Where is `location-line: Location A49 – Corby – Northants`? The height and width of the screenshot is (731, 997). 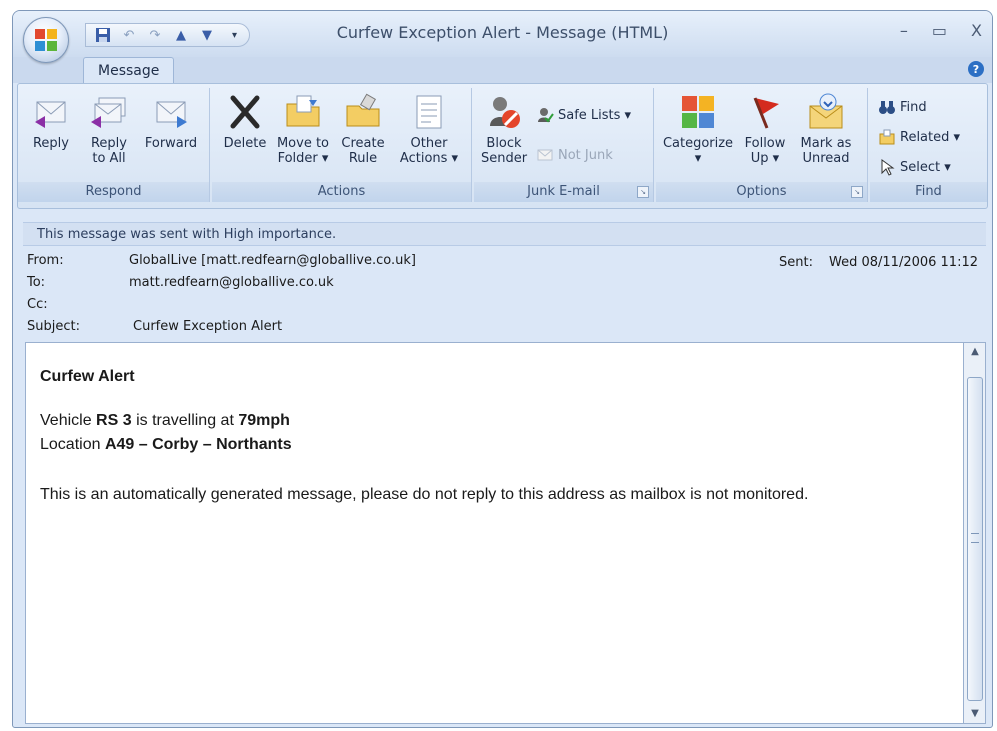 location-line: Location A49 – Corby – Northants is located at coordinates (166, 444).